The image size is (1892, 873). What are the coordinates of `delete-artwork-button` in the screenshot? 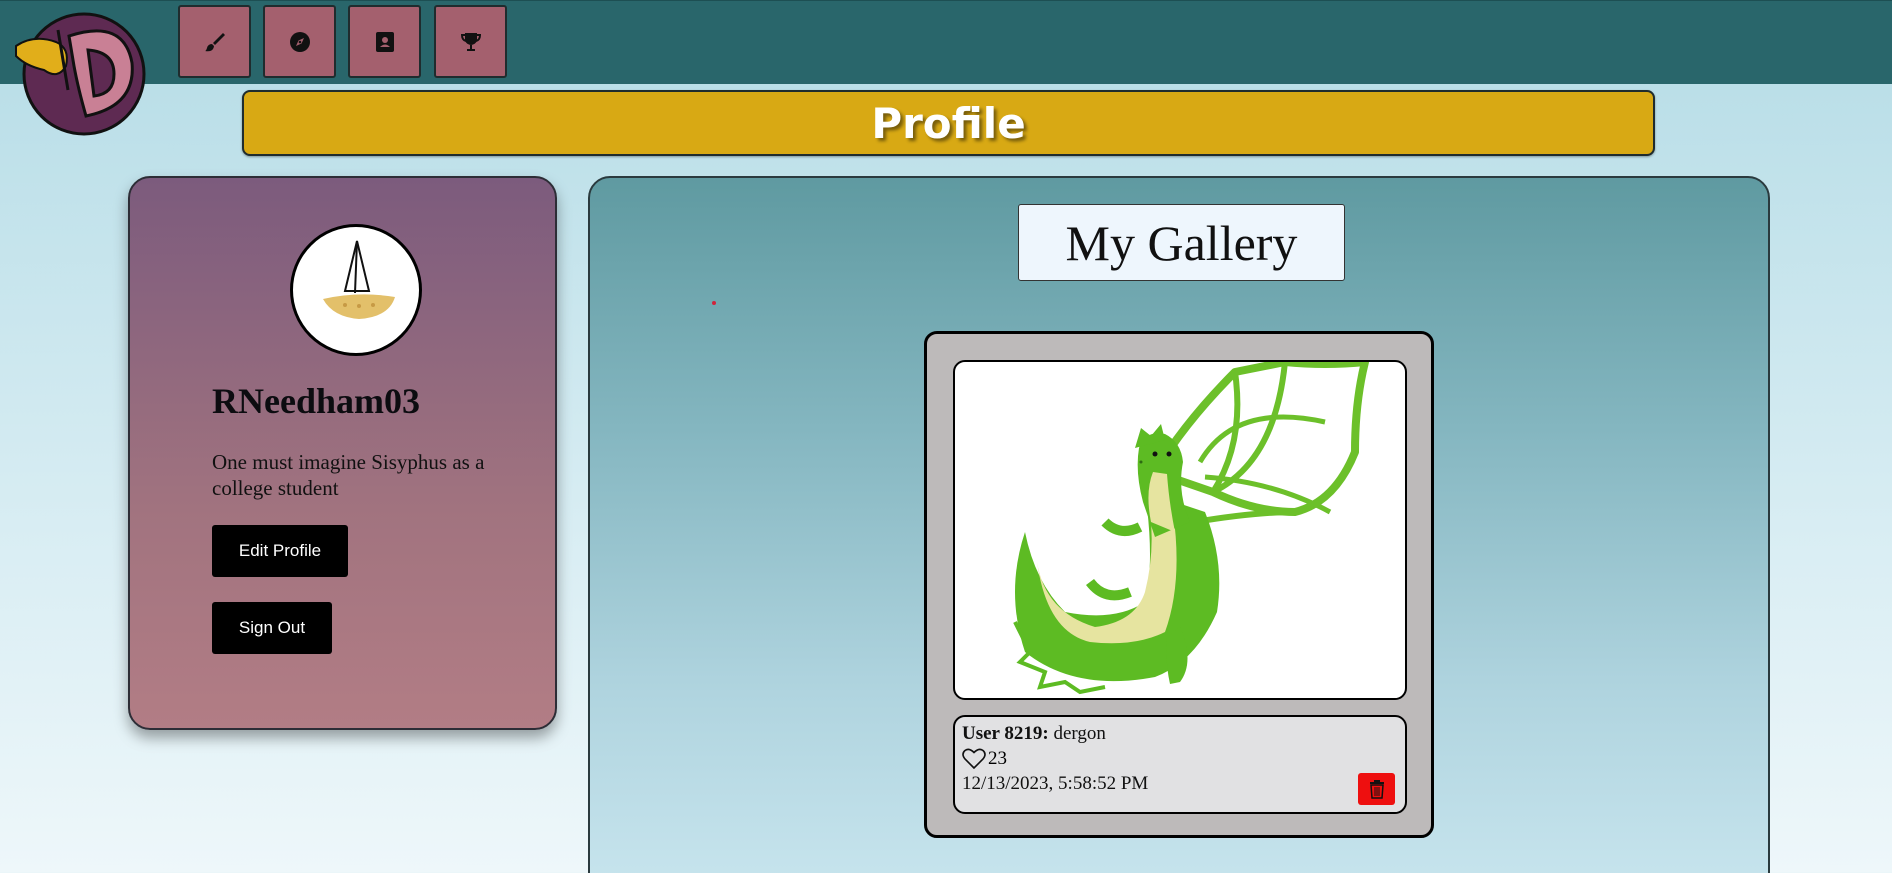 It's located at (1376, 789).